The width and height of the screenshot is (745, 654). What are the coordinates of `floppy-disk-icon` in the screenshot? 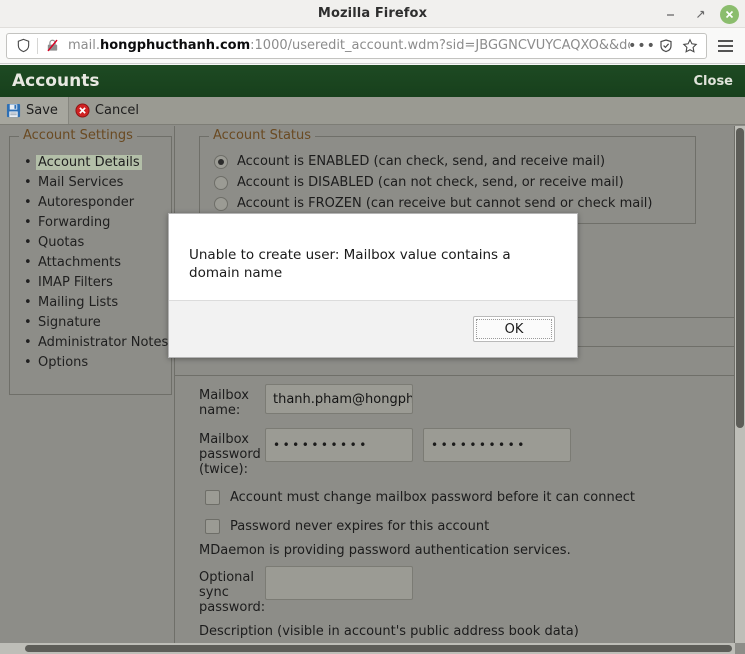 It's located at (13, 110).